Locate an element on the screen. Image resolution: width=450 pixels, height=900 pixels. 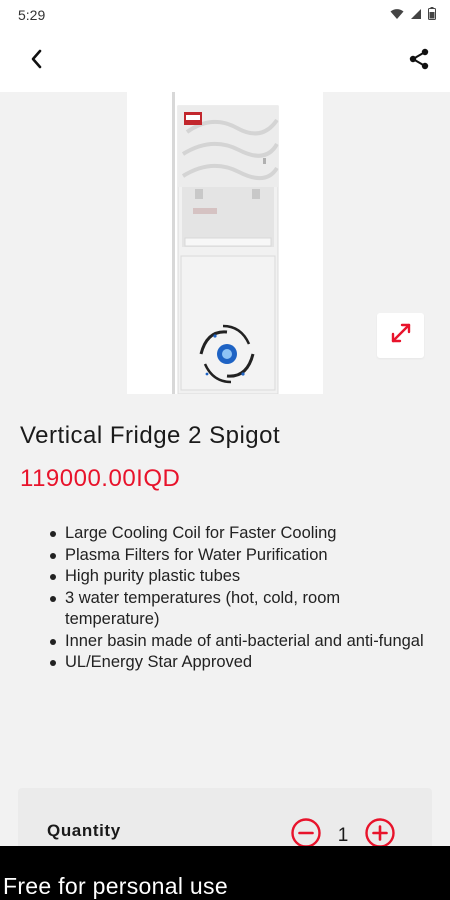
feature-item: High purity plastic tubes is located at coordinates (238, 577).